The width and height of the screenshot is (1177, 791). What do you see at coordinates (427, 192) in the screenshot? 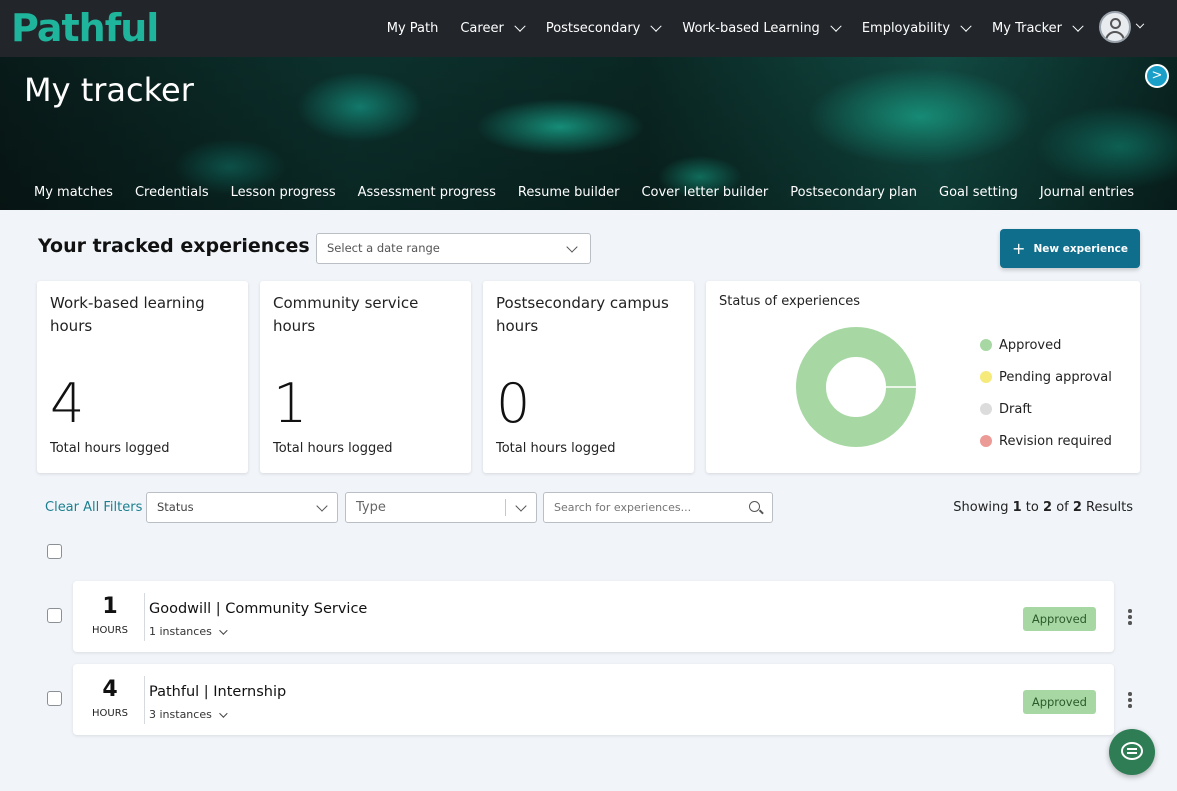
I see `subnav-assessment-progress: Assessment progress` at bounding box center [427, 192].